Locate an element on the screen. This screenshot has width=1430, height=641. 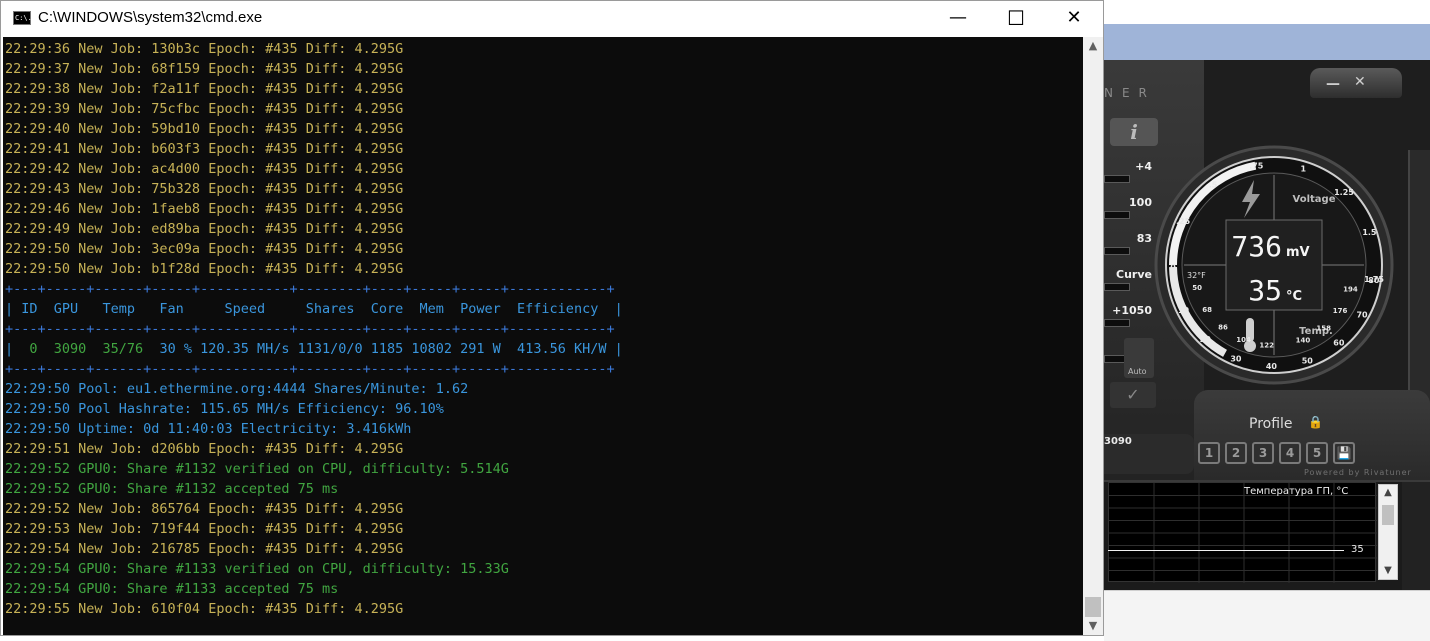
gauge-tick-label: 80 is located at coordinates (1374, 280).